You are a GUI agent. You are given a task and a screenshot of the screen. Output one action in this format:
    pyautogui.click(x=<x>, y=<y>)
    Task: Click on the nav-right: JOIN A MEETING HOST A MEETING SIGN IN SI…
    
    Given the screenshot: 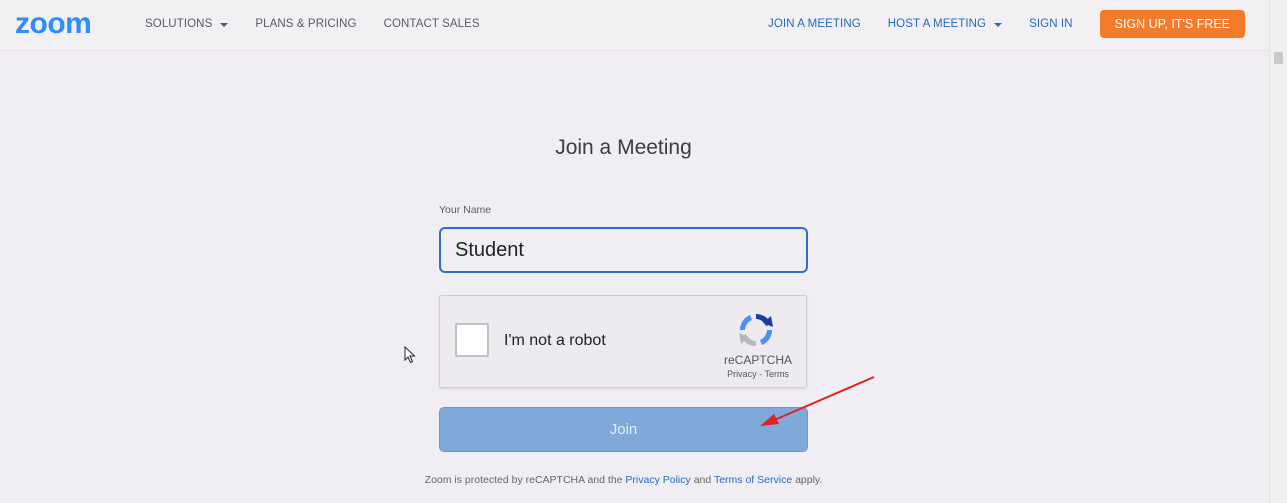 What is the action you would take?
    pyautogui.click(x=993, y=24)
    